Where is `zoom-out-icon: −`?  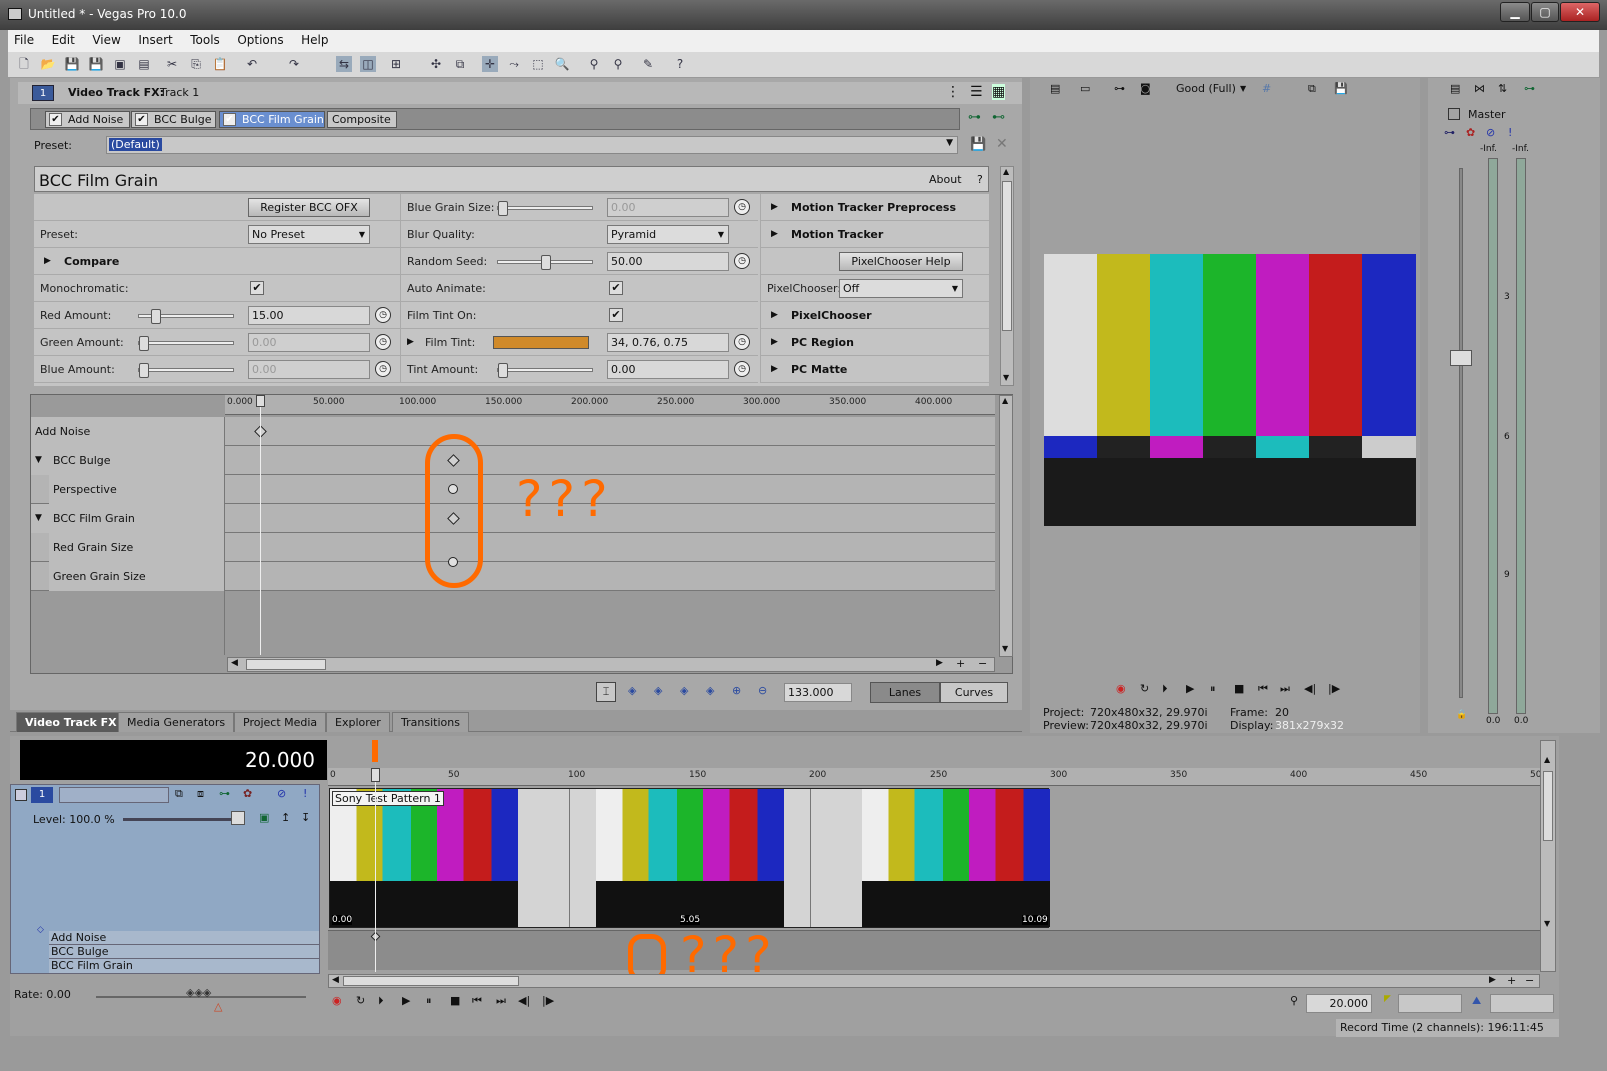
zoom-out-icon: − is located at coordinates (982, 663).